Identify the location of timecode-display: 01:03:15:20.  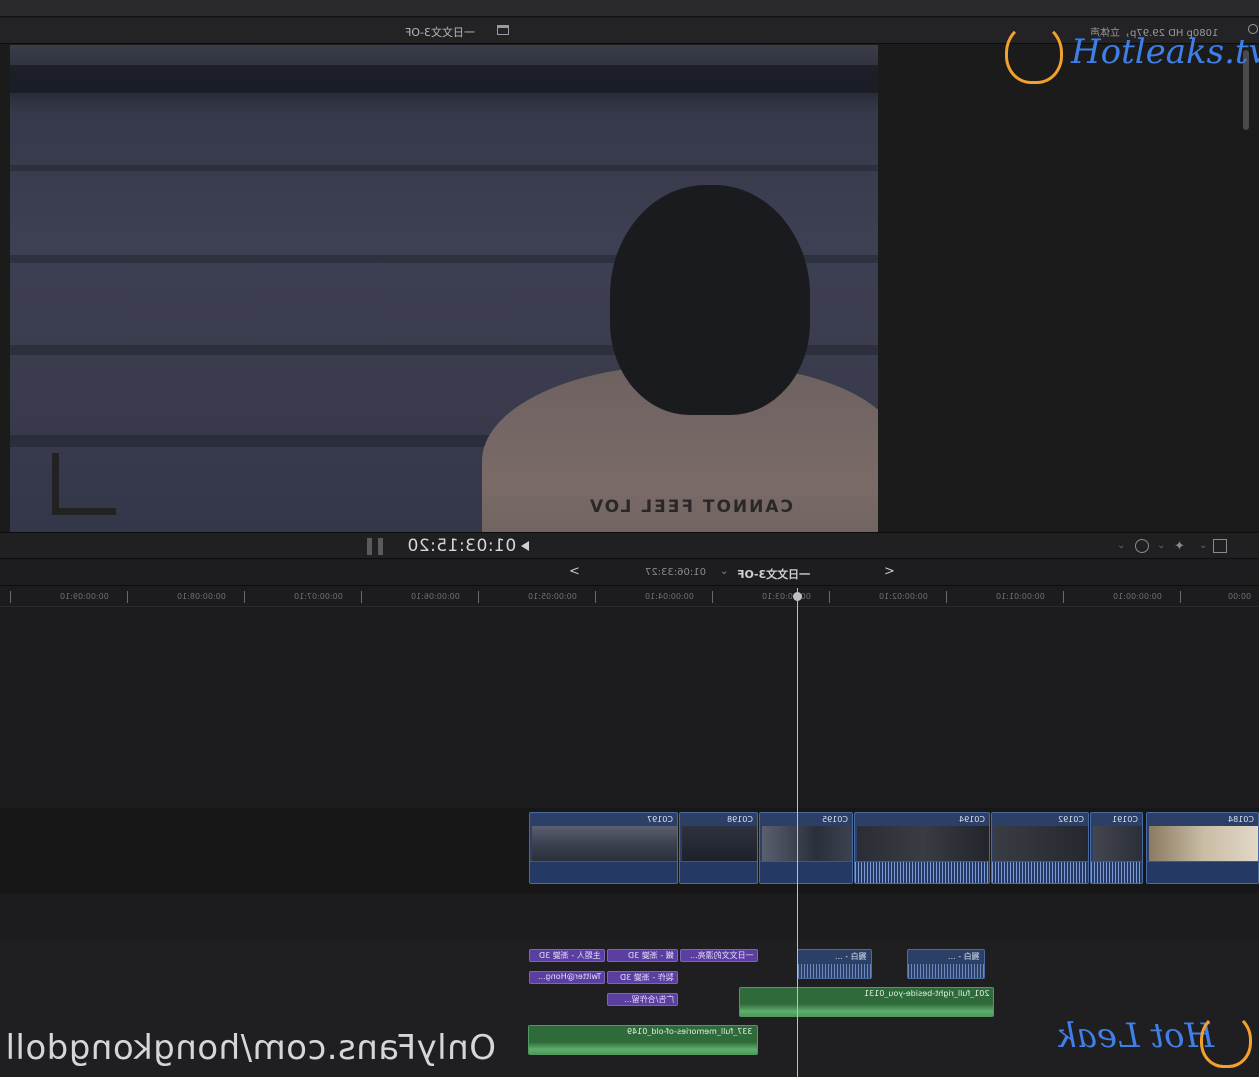
(461, 546).